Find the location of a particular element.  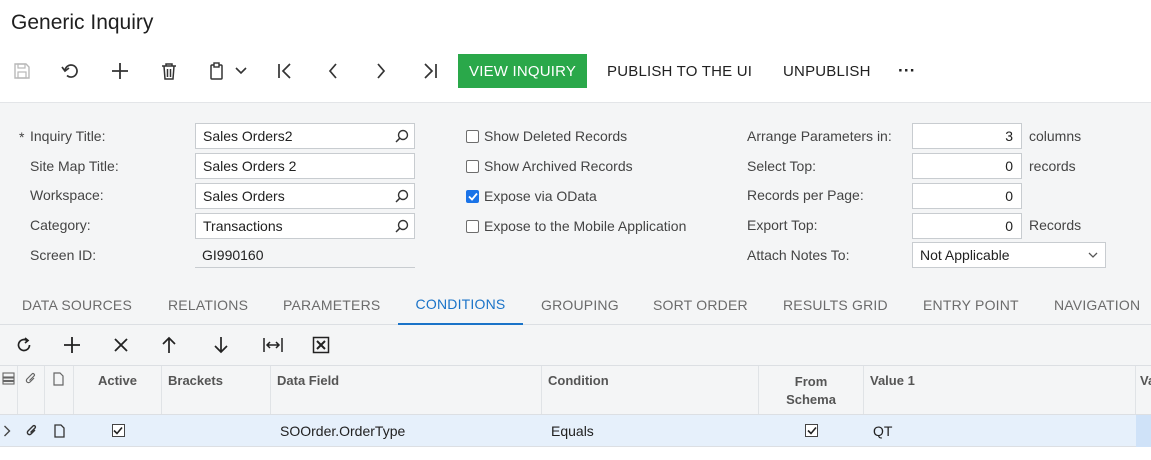

show-archived-records-checkbox: Show Archived Records is located at coordinates (549, 166).